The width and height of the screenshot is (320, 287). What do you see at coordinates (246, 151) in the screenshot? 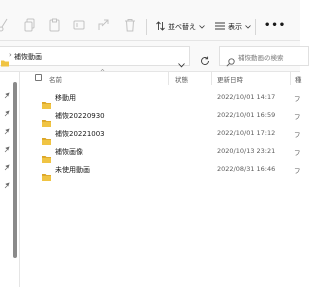
I see `file-date: 2020/10/13 23:21` at bounding box center [246, 151].